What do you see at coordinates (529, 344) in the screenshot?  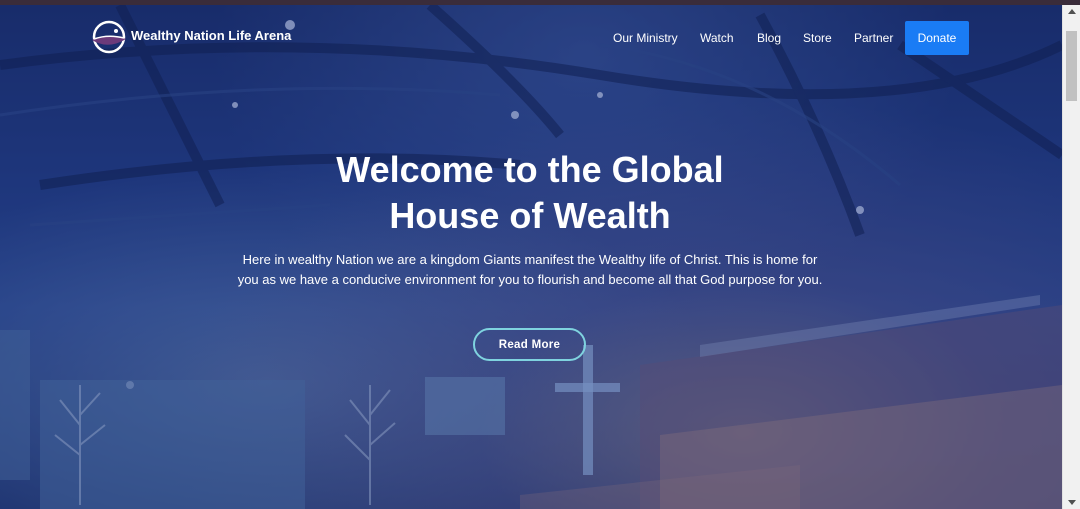 I see `read-more-button: Read More` at bounding box center [529, 344].